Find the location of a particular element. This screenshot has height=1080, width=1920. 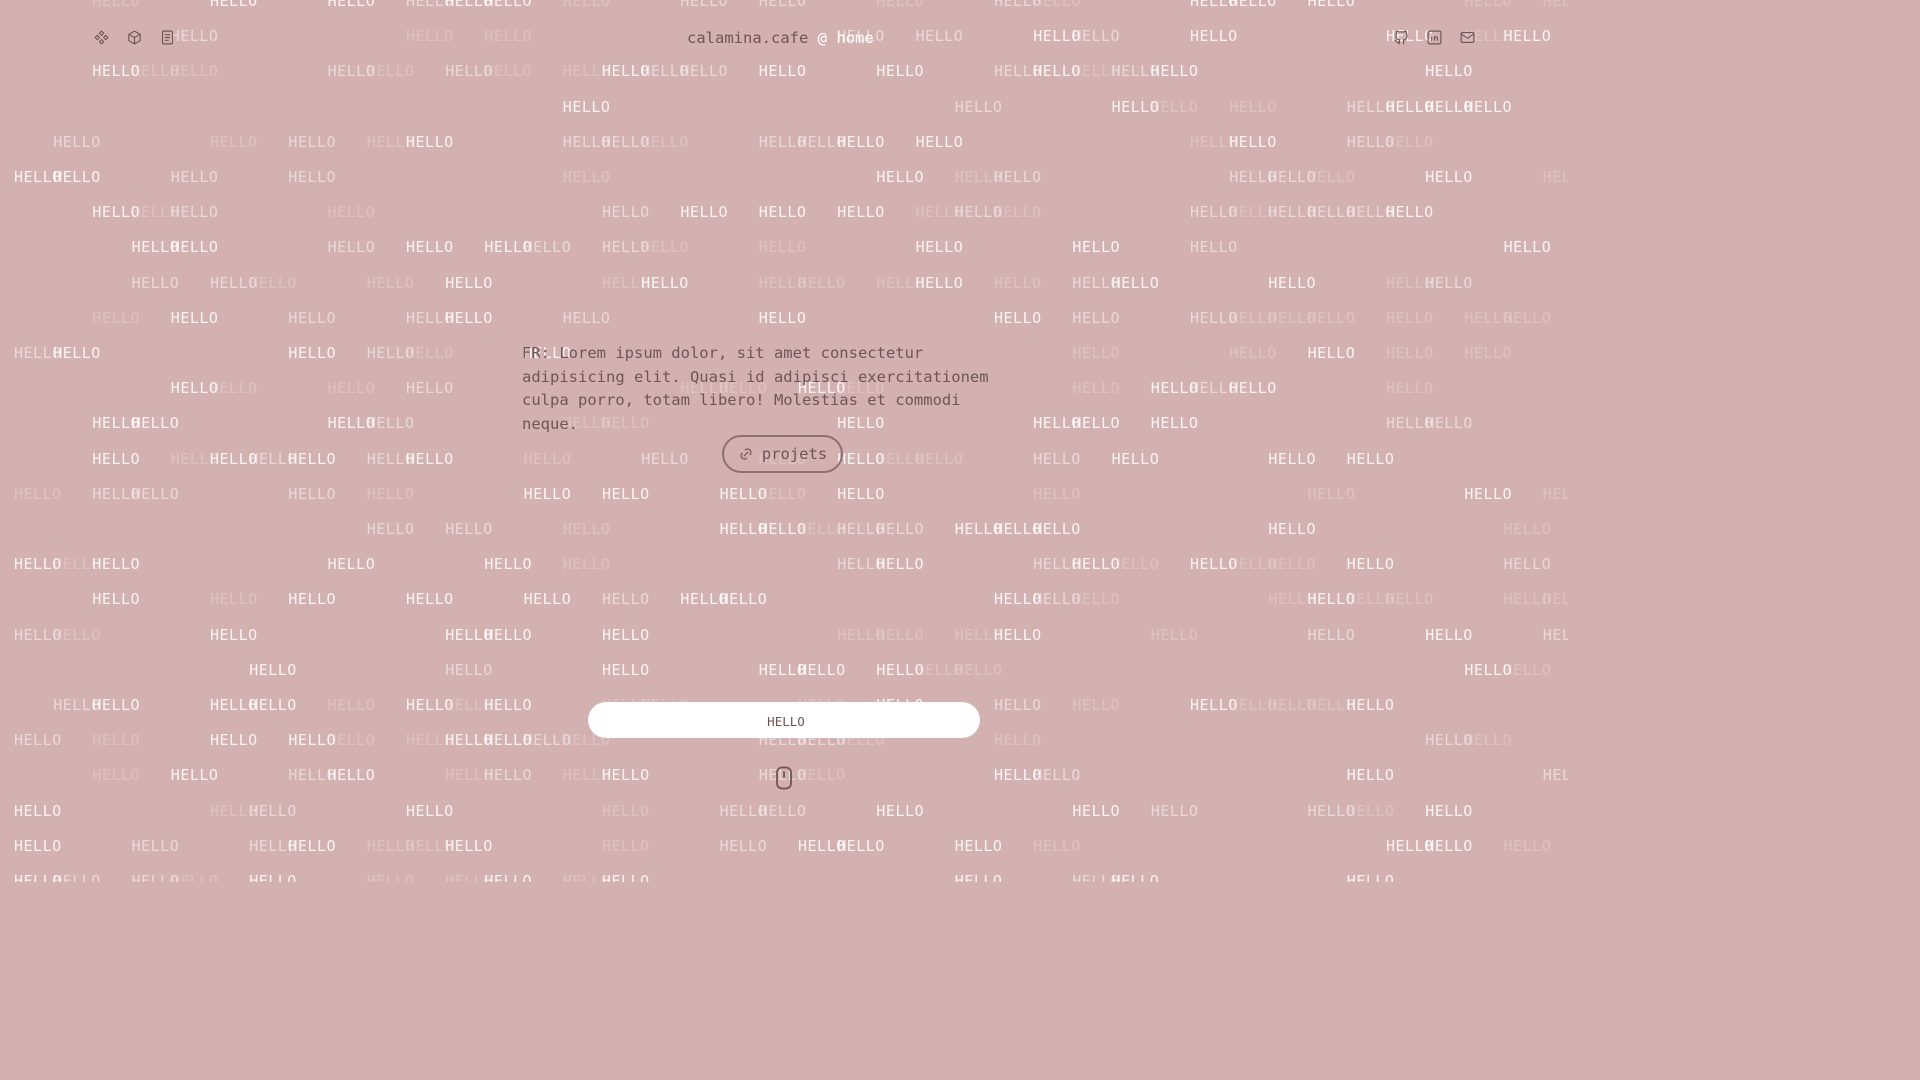

document-icon is located at coordinates (167, 37).